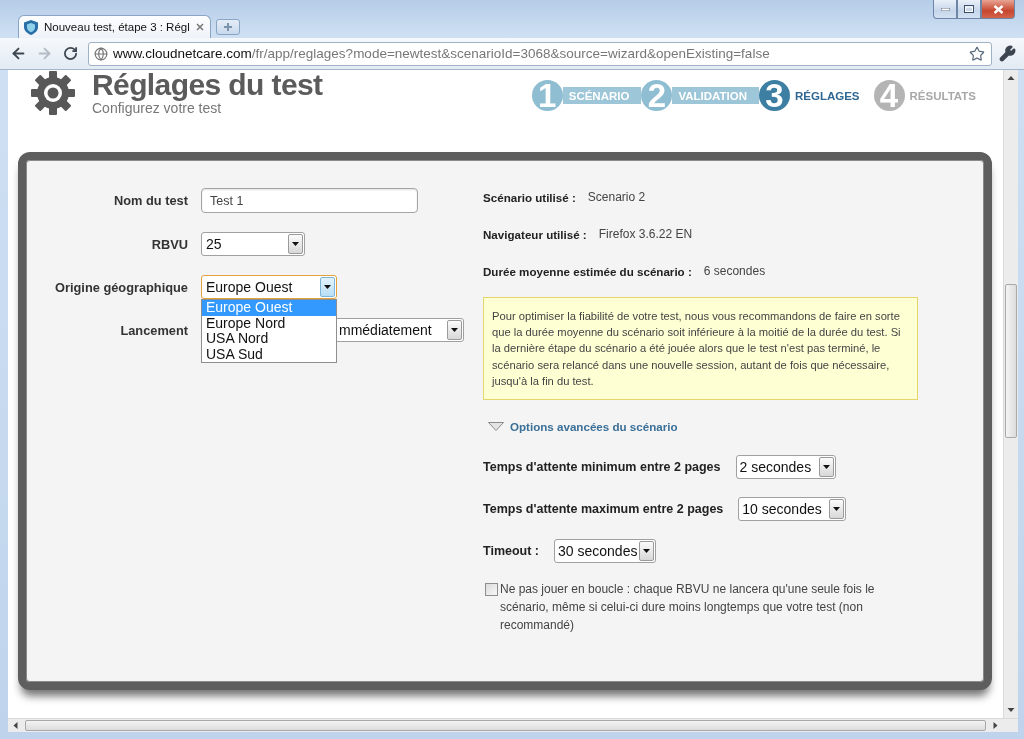 This screenshot has width=1024, height=739. What do you see at coordinates (700, 348) in the screenshot?
I see `notice-box: Pour optimiser la fiabilité de votre test, nous vous recommandons de faire en sorte que la durée moyenne du scénario soit inférieure à la moitié de la durée du test. Si la dernière étape du scénario a été jouée alors que le test n'est pas terminé, le scénario sera relancé dans une nouvelle session, autant de fois que nécessaire, jusqu'à la fin du test.` at bounding box center [700, 348].